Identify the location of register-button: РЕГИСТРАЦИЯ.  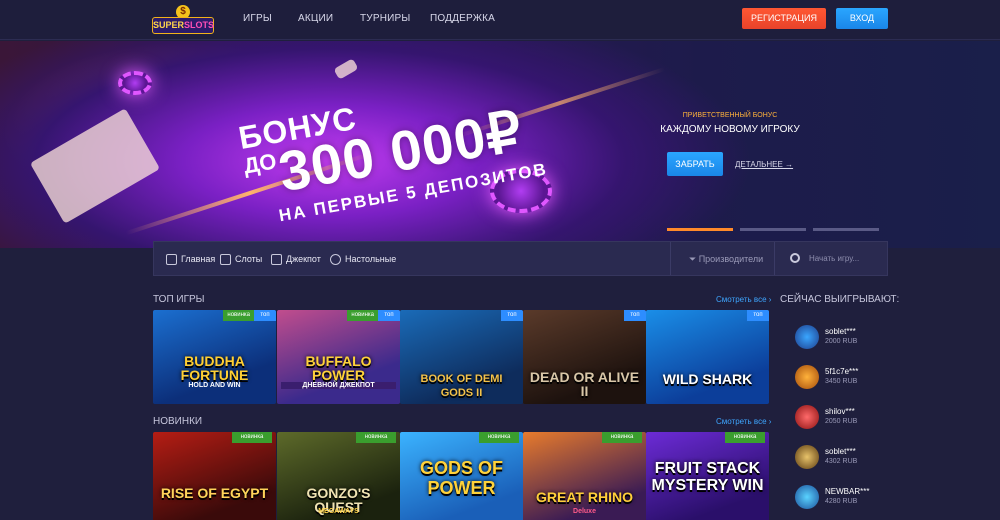
(784, 18).